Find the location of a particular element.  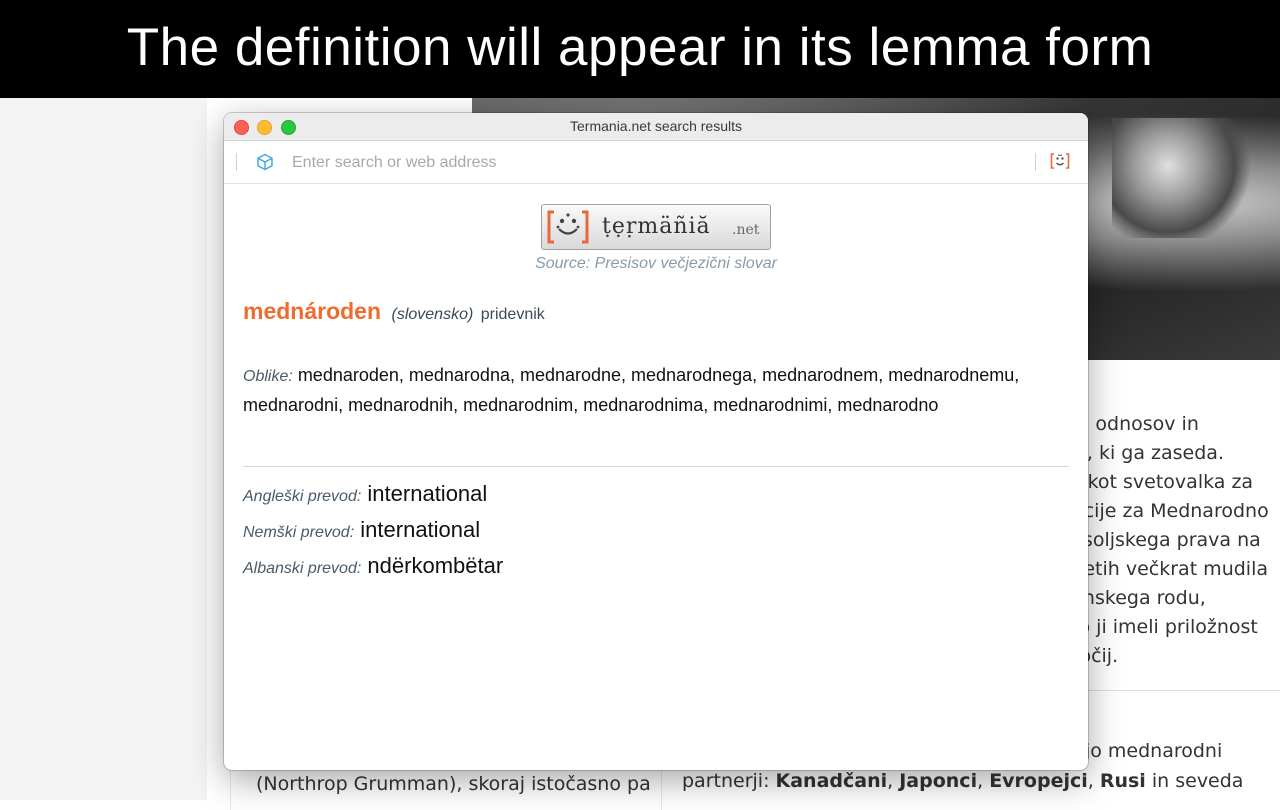

translation-row: Nemški prevod: international is located at coordinates (361, 530).